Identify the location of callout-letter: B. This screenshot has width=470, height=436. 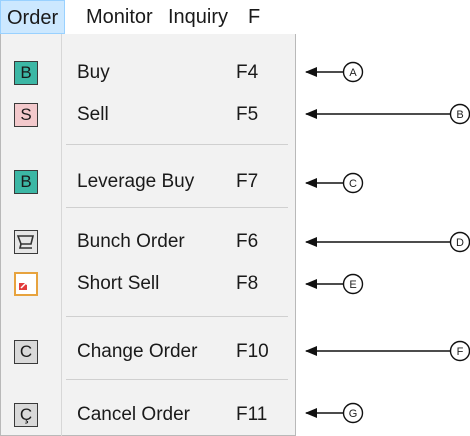
(459, 115).